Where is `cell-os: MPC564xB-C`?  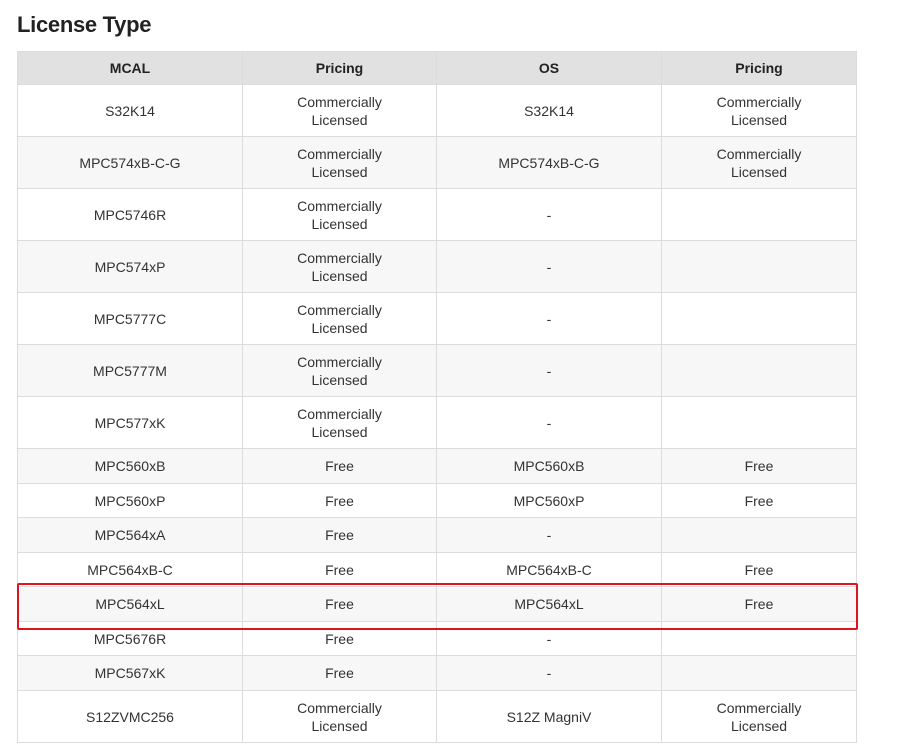 cell-os: MPC564xB-C is located at coordinates (549, 569).